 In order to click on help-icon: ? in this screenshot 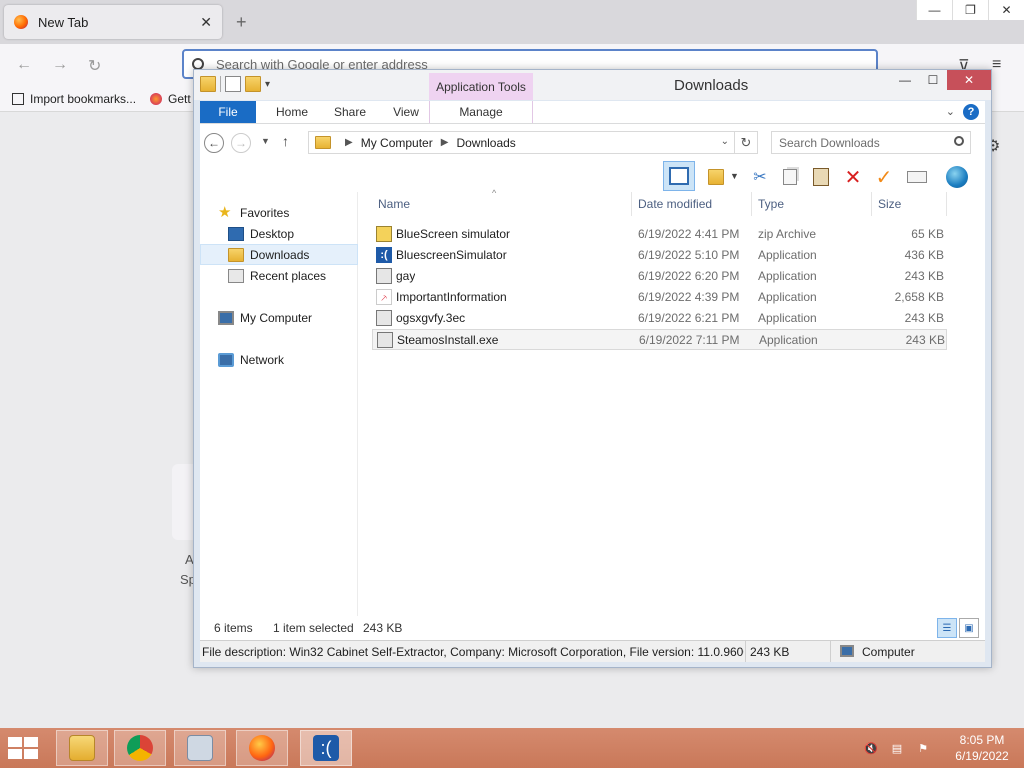, I will do `click(971, 112)`.